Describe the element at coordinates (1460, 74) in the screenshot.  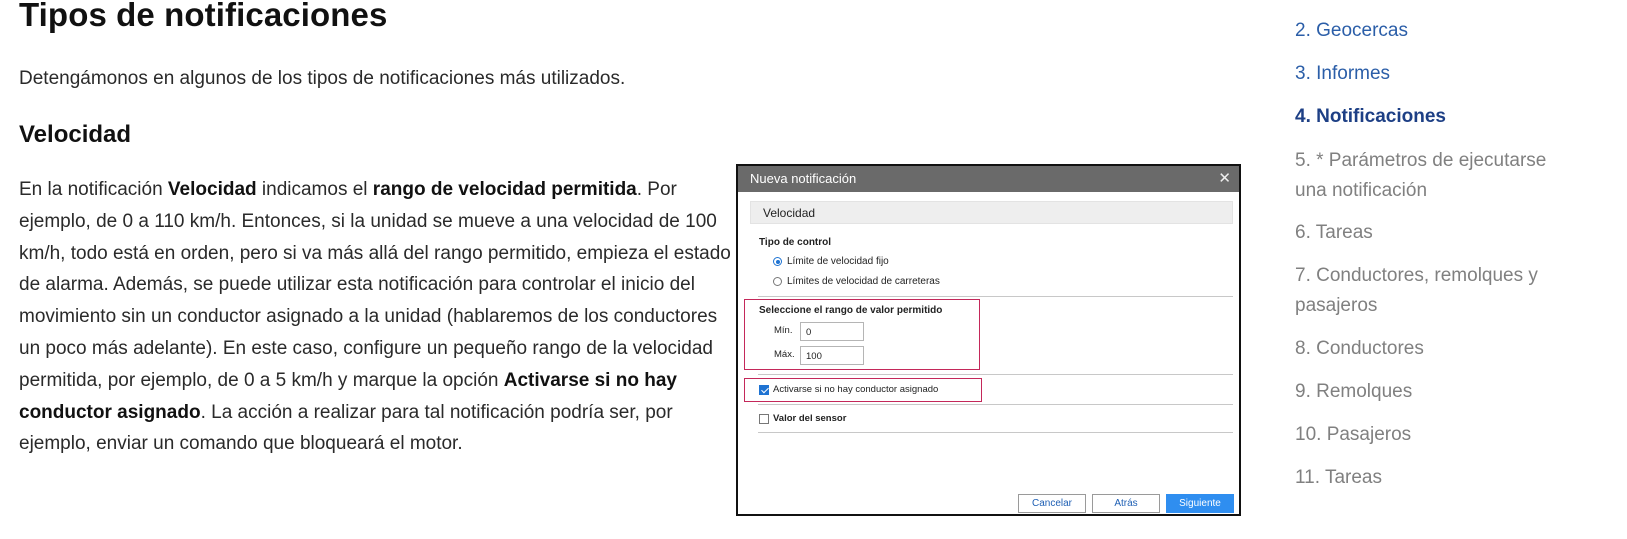
I see `toc-item-informes: 3. Informes` at that location.